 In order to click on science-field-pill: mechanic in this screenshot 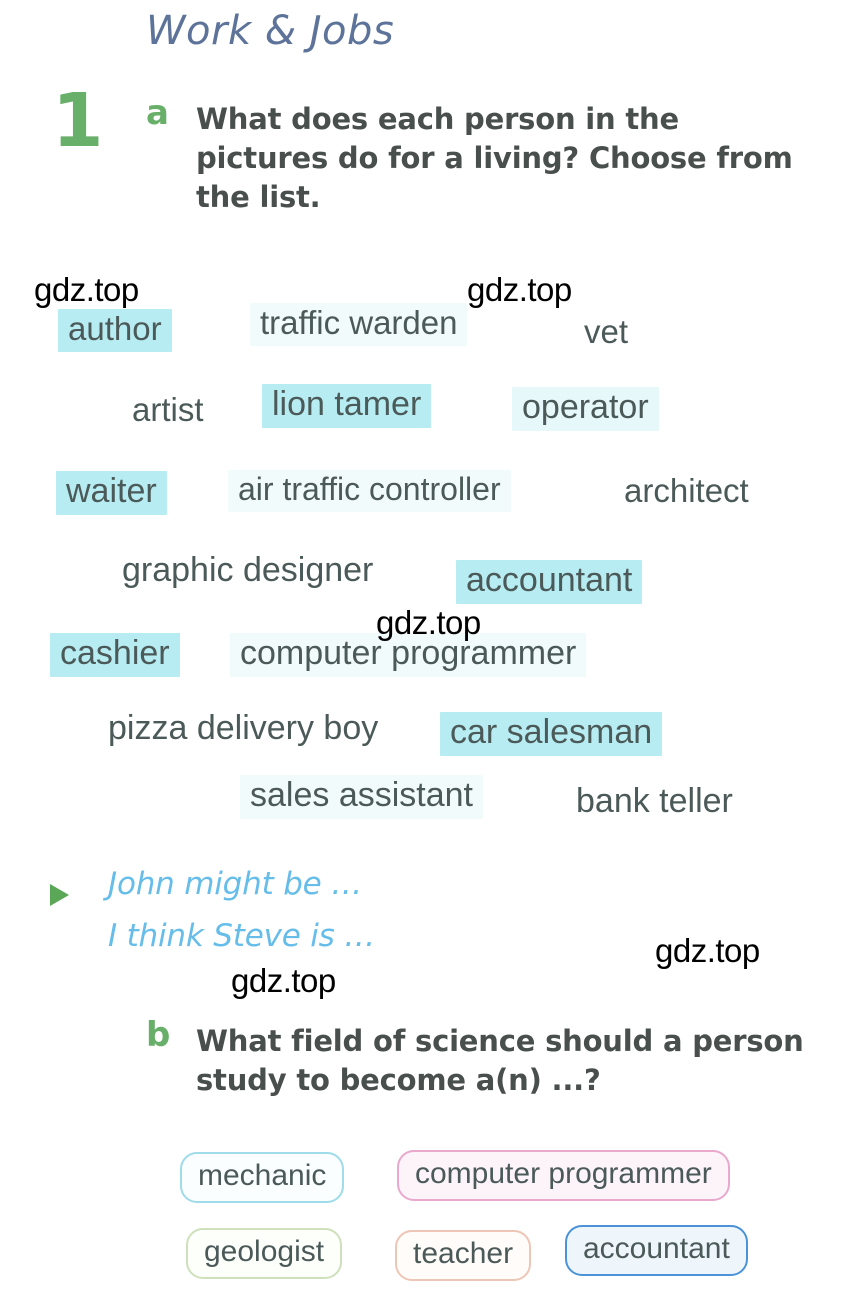, I will do `click(262, 1177)`.